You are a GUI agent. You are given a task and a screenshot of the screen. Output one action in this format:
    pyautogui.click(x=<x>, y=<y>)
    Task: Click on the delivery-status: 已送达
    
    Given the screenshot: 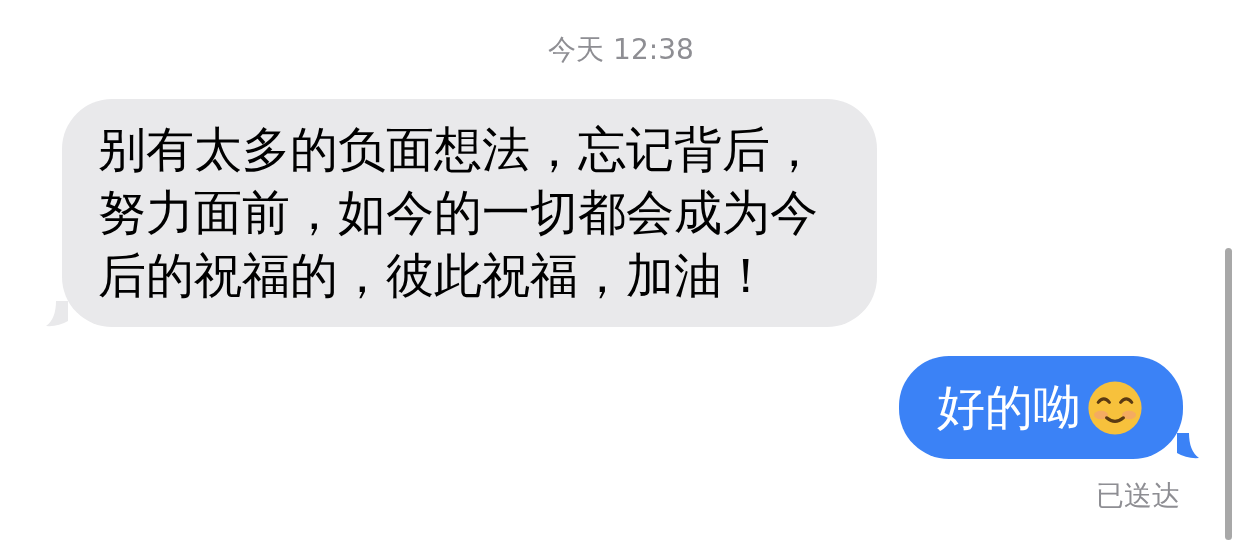 What is the action you would take?
    pyautogui.click(x=1138, y=496)
    